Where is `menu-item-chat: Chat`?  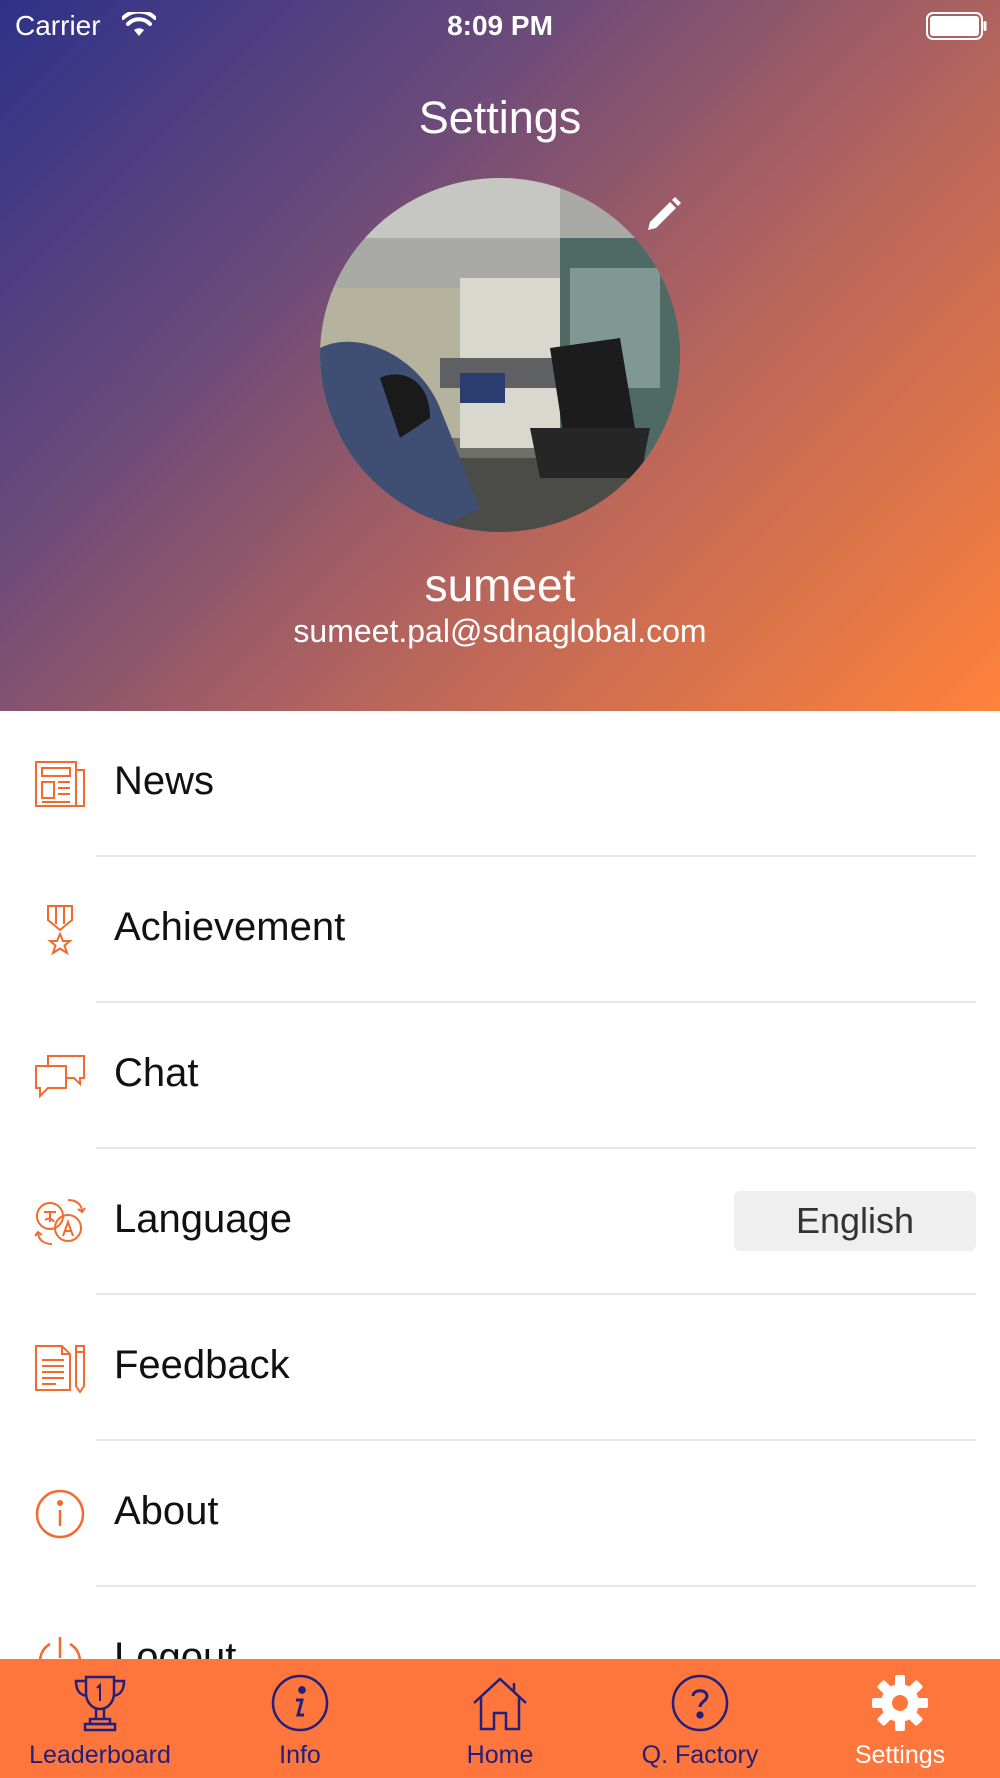 menu-item-chat: Chat is located at coordinates (500, 1076).